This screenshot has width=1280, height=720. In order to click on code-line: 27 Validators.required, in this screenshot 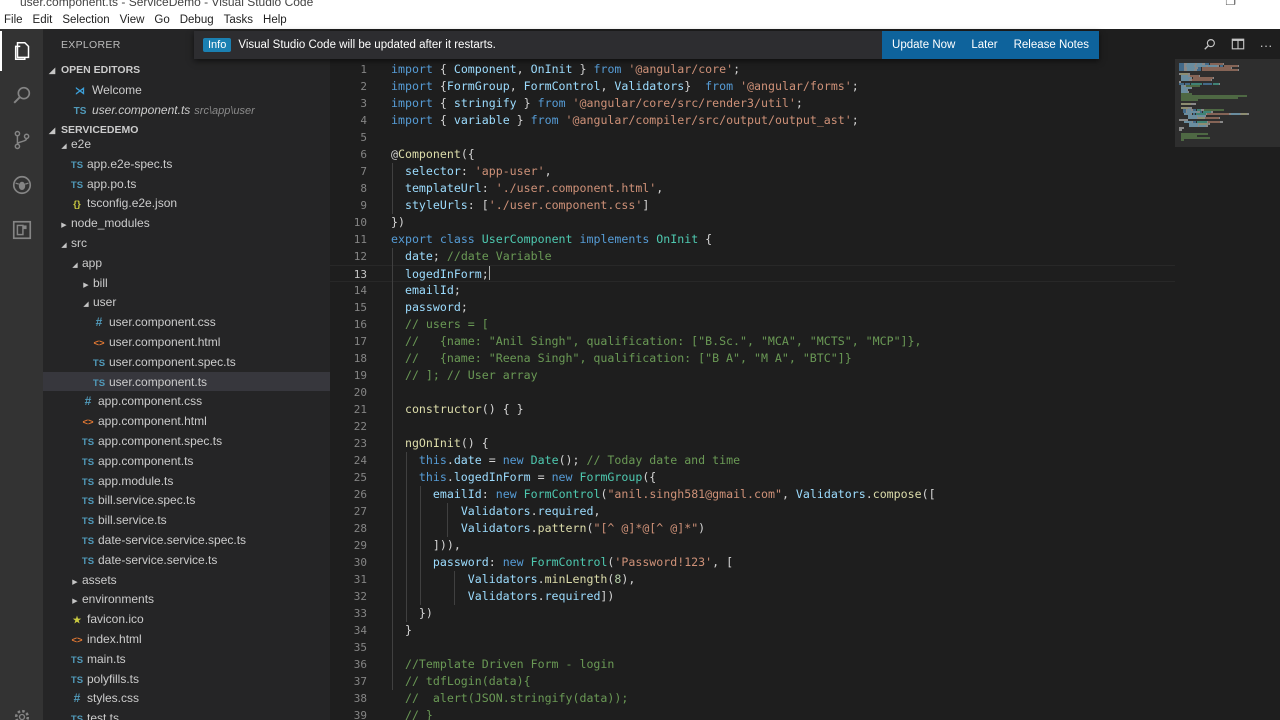, I will do `click(752, 511)`.